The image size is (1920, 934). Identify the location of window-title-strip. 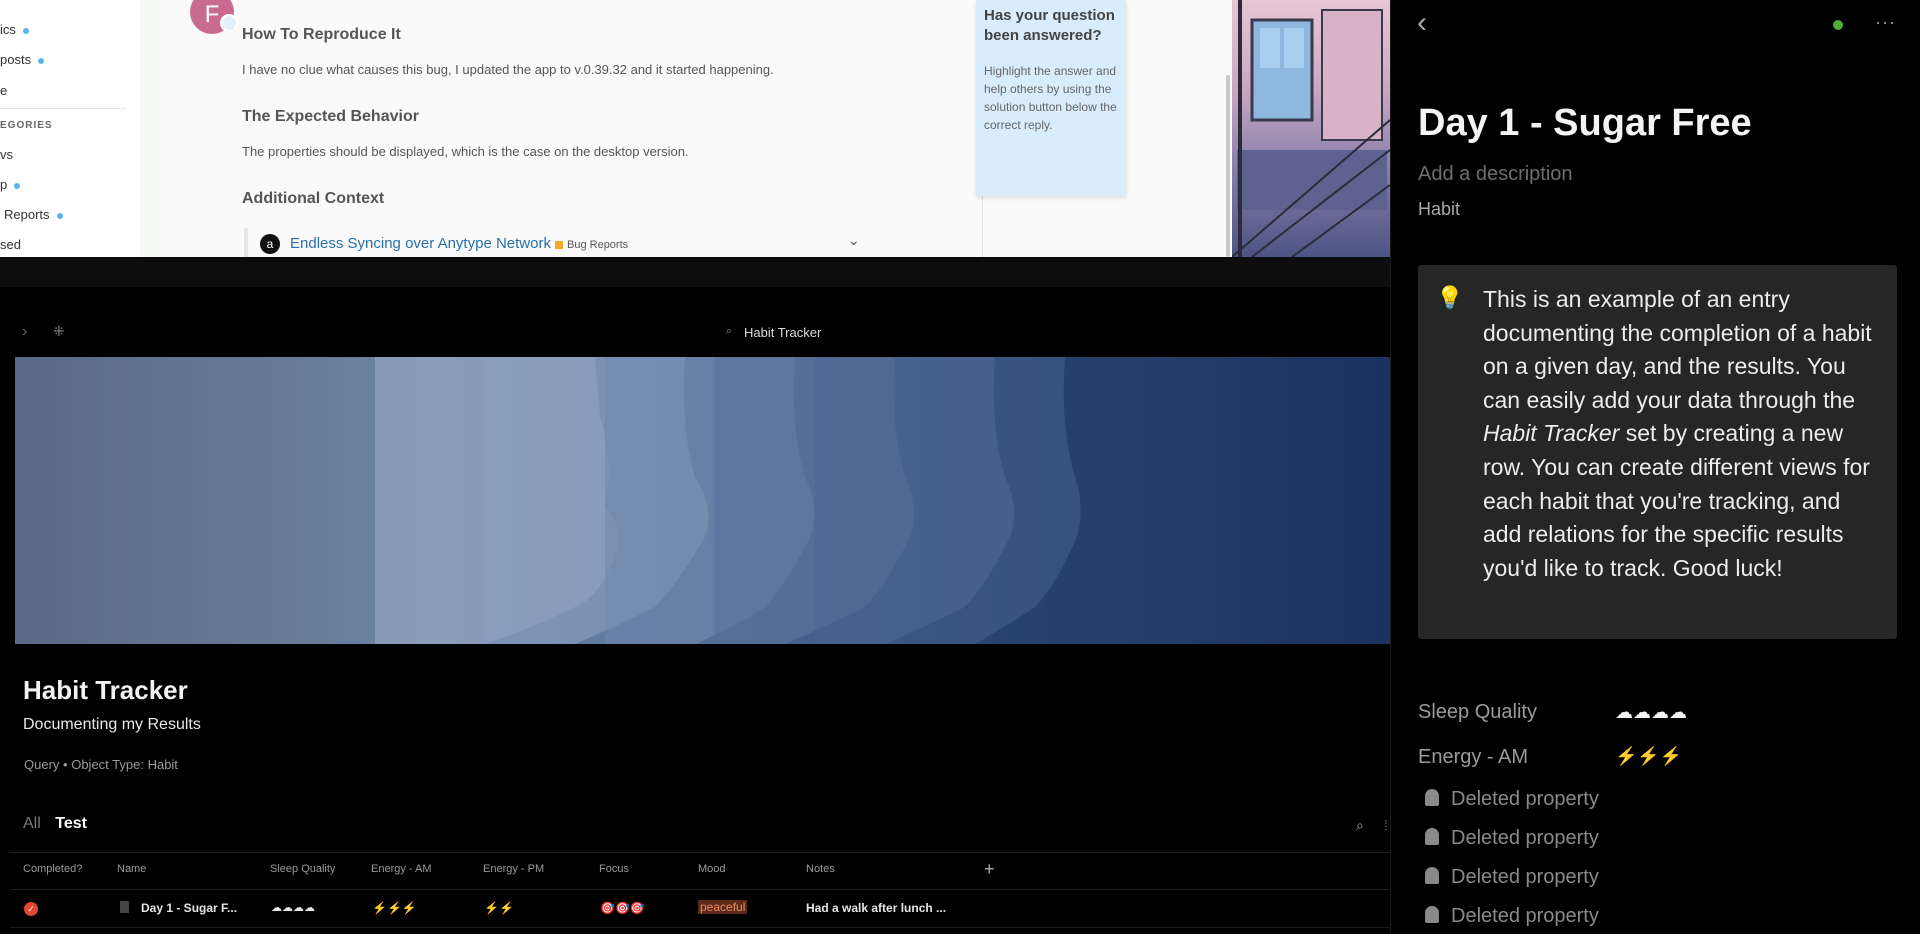
(695, 272).